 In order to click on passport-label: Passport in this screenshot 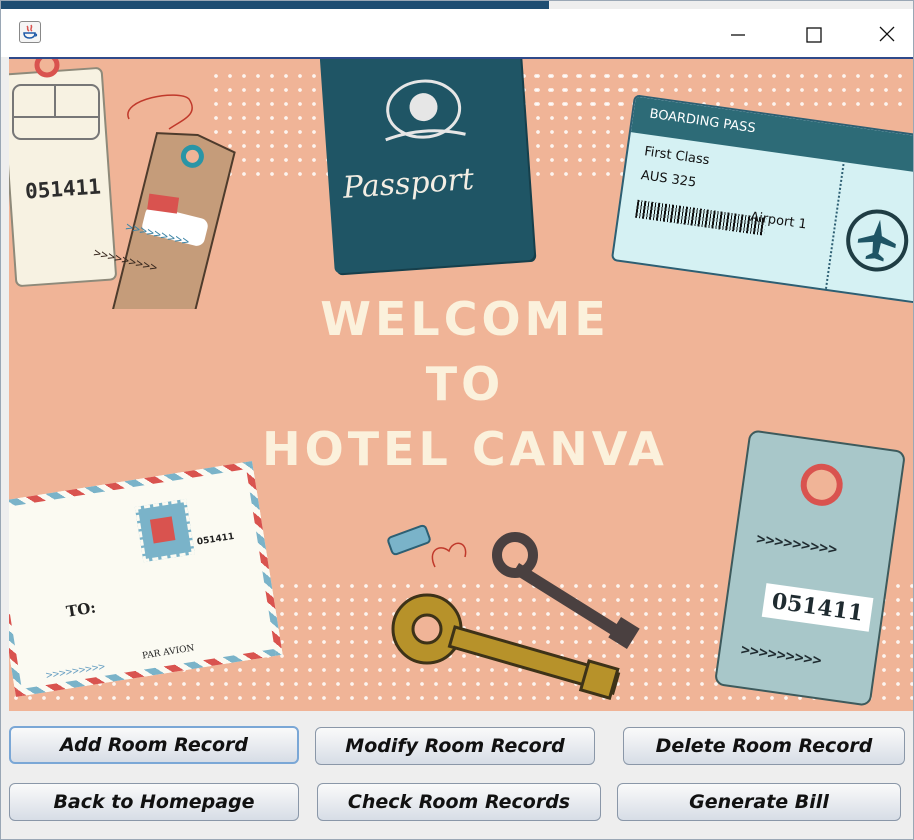, I will do `click(408, 183)`.